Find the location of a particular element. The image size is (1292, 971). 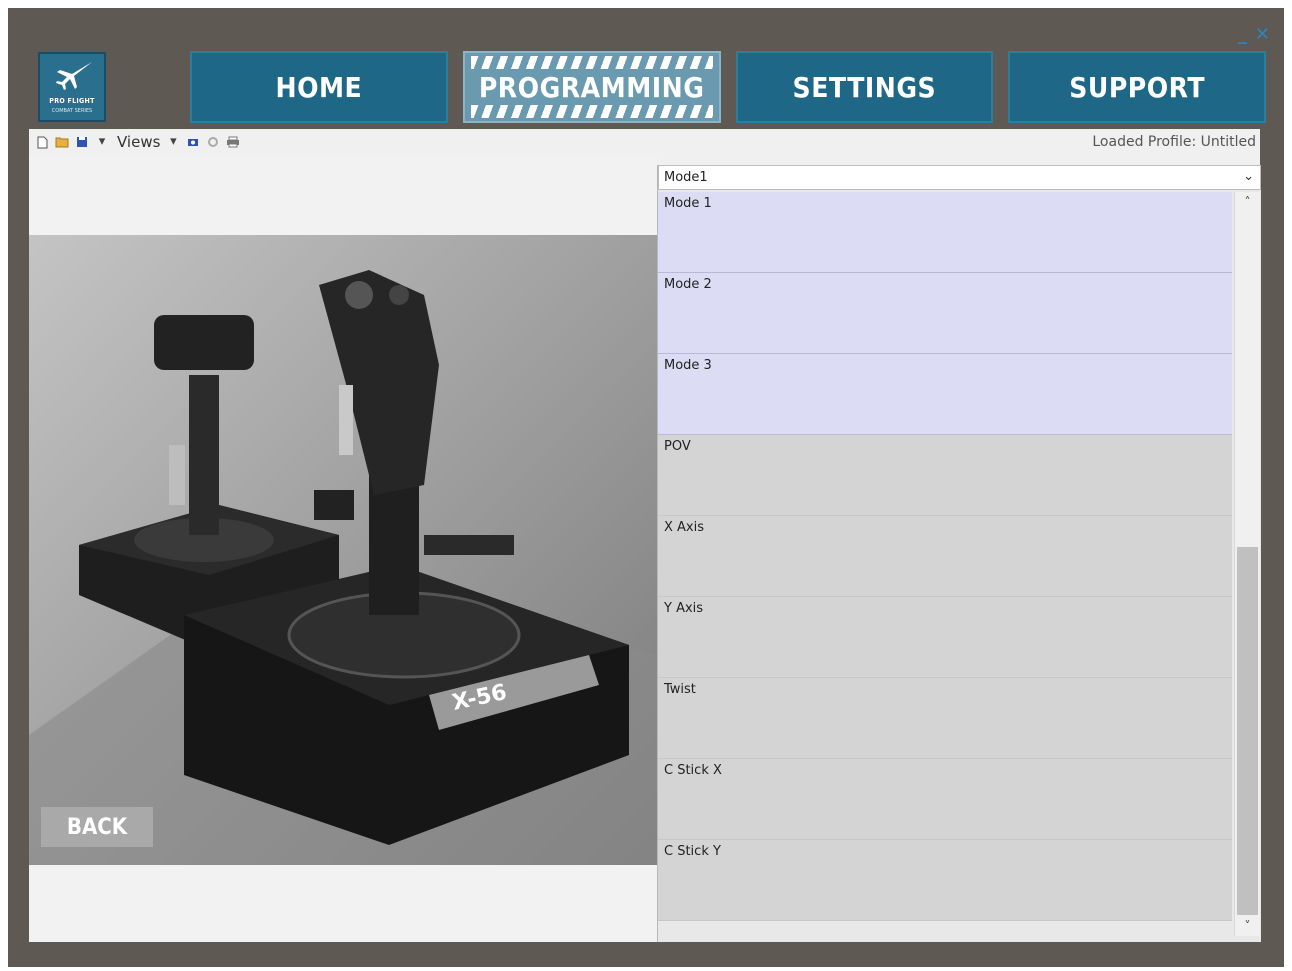

views-menu: Views is located at coordinates (138, 142).